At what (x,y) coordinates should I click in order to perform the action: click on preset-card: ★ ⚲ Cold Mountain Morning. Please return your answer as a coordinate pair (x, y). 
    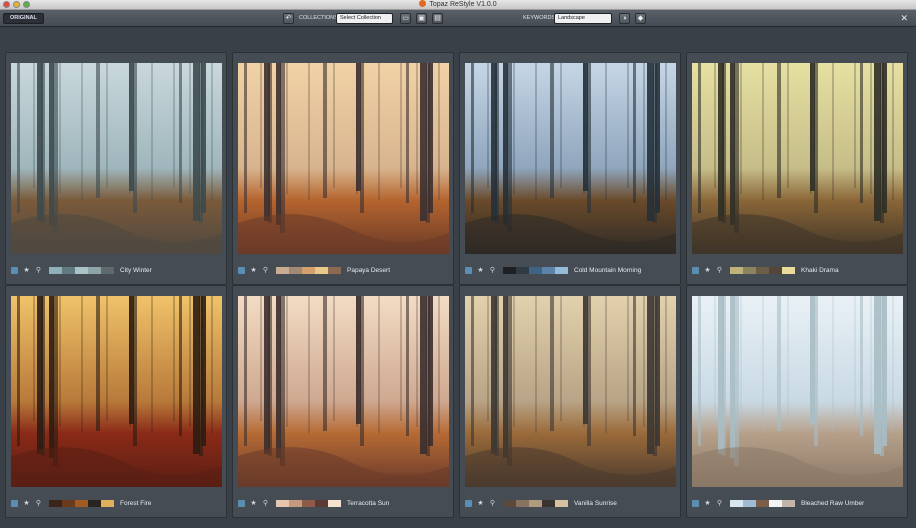
    Looking at the image, I should click on (570, 168).